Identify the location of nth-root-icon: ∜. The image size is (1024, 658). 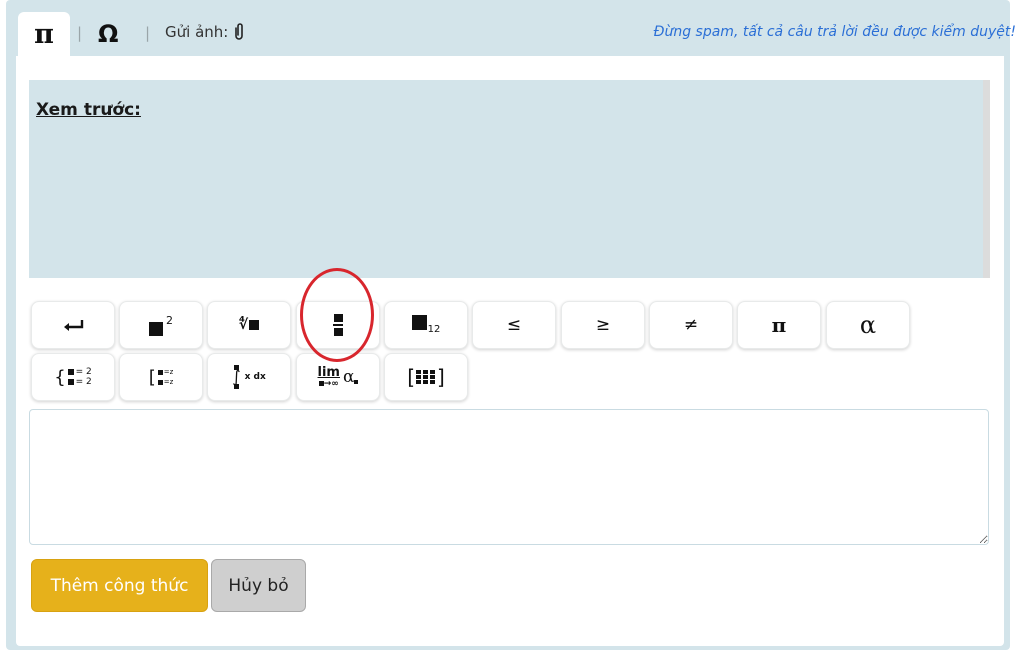
(249, 325).